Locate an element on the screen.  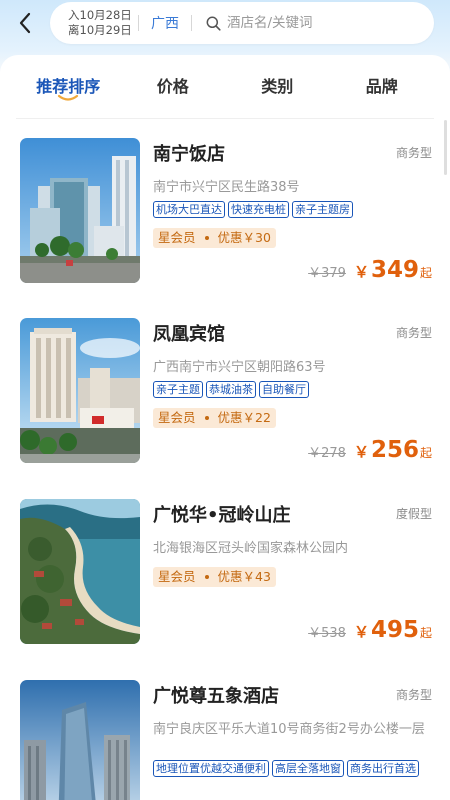
member-discount-badge: 星会员 优惠￥22 is located at coordinates (214, 418).